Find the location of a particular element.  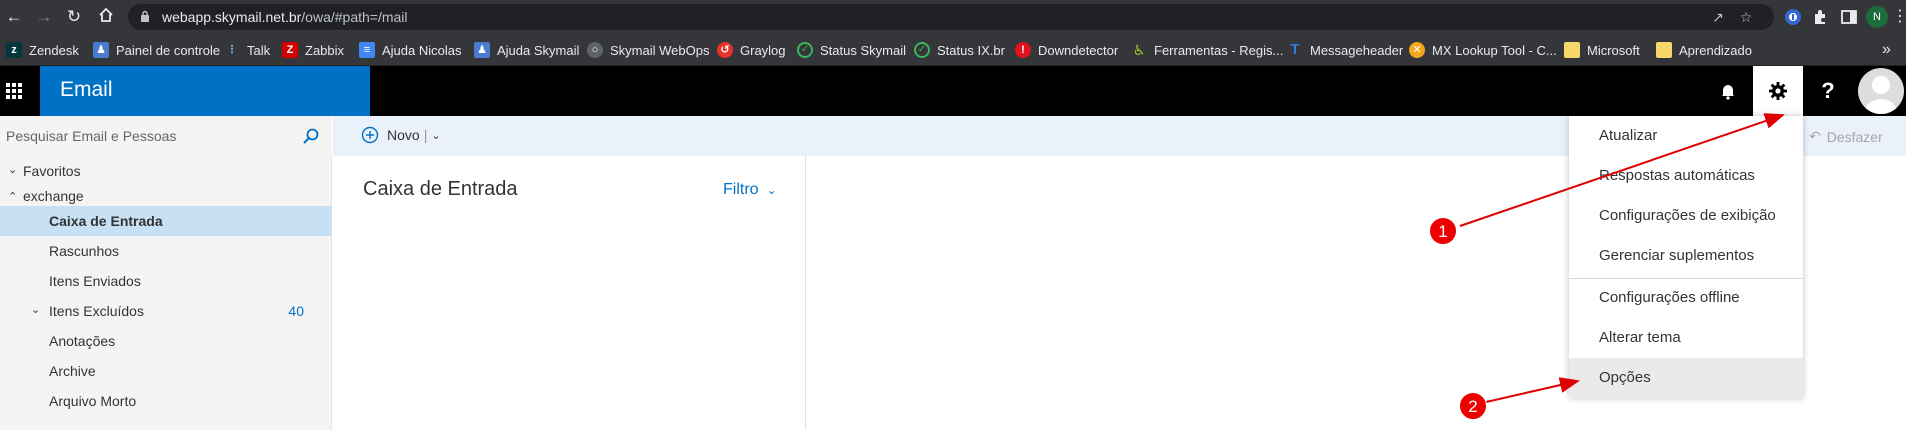

settings-button is located at coordinates (1778, 91).